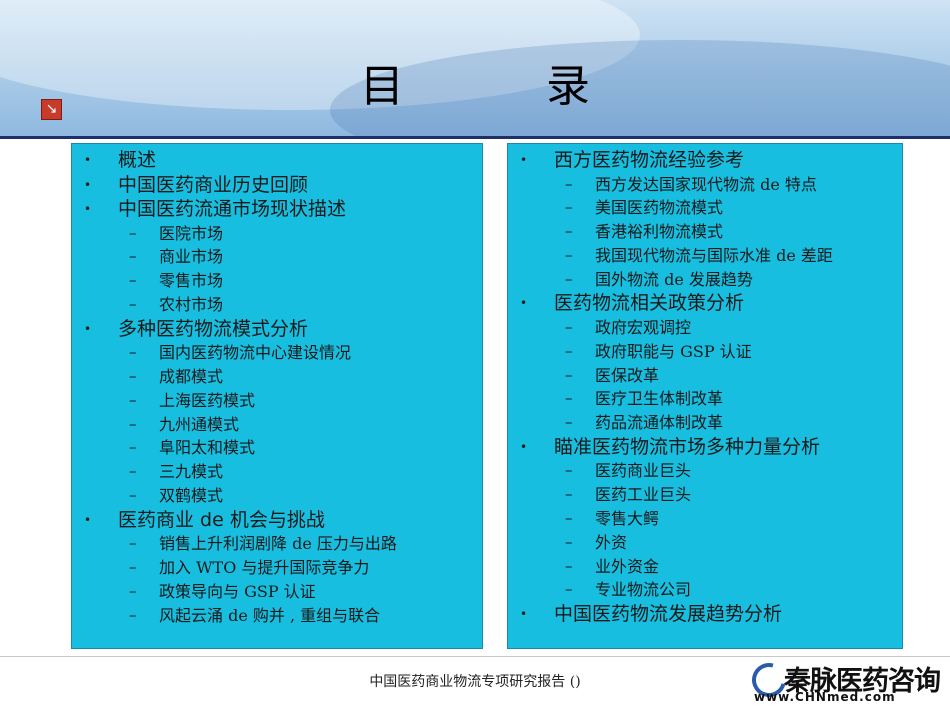 This screenshot has height=713, width=950. Describe the element at coordinates (659, 208) in the screenshot. I see `toc-item-label: 美国医药物流模式` at that location.